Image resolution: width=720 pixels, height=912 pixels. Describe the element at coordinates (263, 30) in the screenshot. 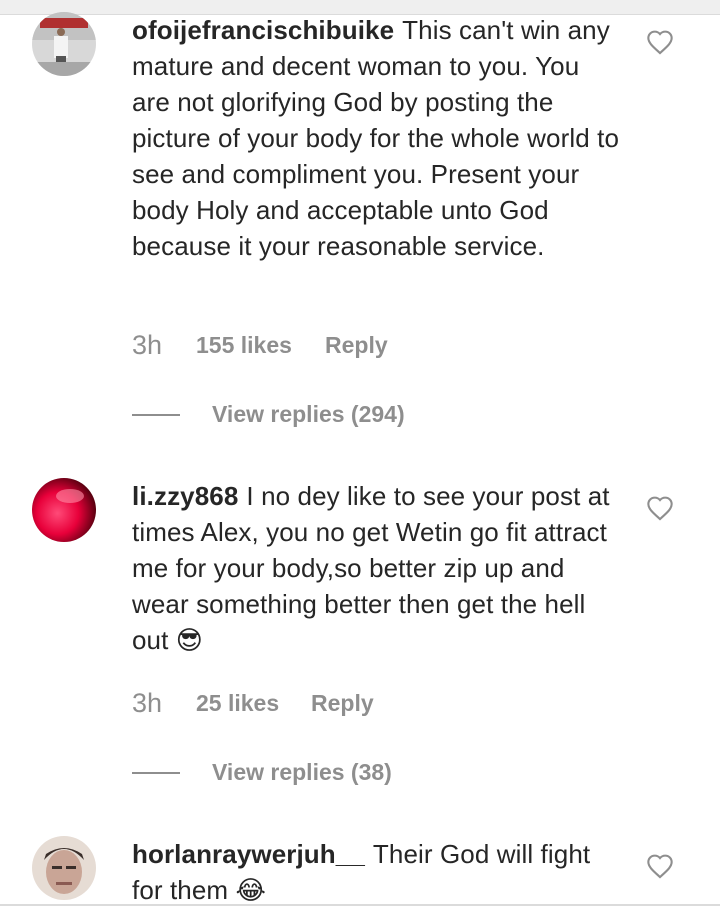

I see `comment-username: ofoijefrancischibuike` at that location.